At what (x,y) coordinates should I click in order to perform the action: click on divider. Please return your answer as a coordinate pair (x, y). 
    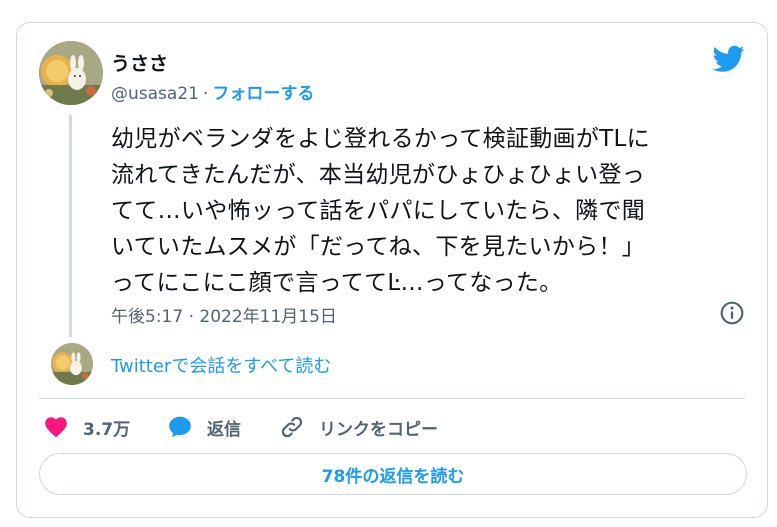
    Looking at the image, I should click on (392, 398).